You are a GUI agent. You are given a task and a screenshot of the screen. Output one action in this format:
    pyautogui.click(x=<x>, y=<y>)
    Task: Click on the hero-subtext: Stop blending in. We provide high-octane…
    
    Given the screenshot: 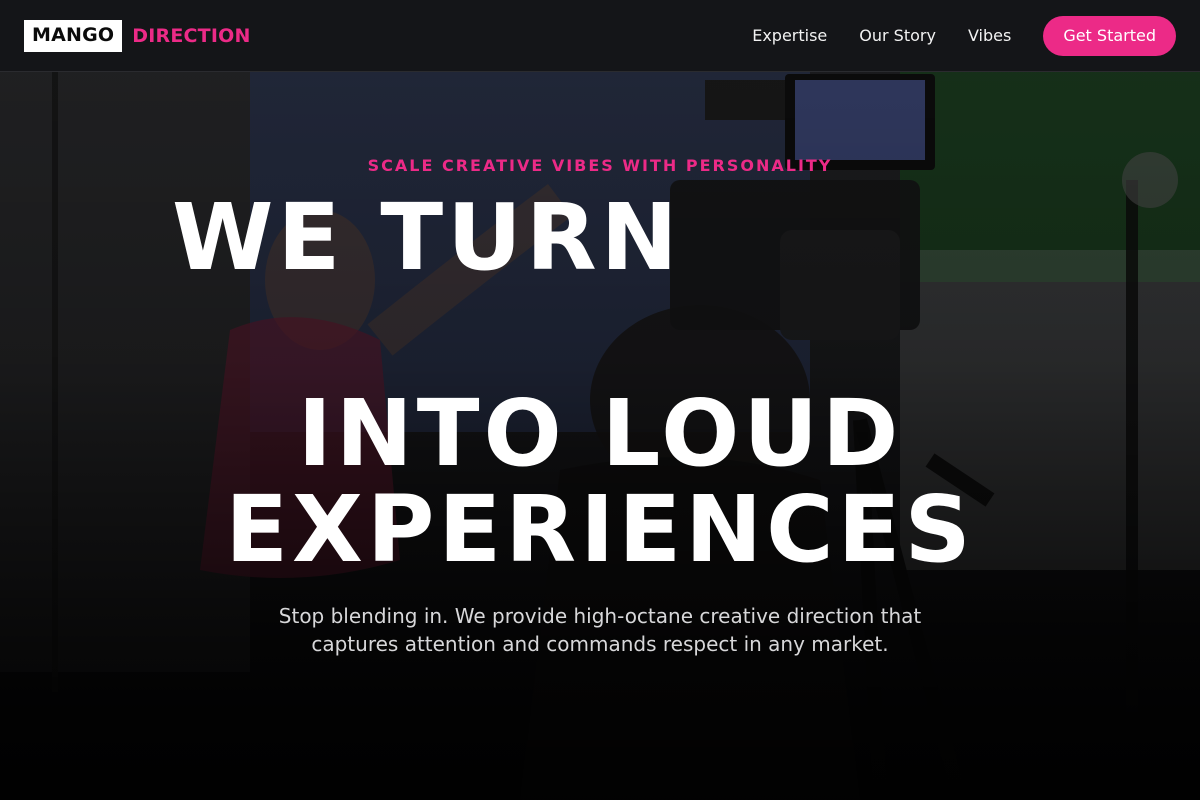 What is the action you would take?
    pyautogui.click(x=600, y=630)
    